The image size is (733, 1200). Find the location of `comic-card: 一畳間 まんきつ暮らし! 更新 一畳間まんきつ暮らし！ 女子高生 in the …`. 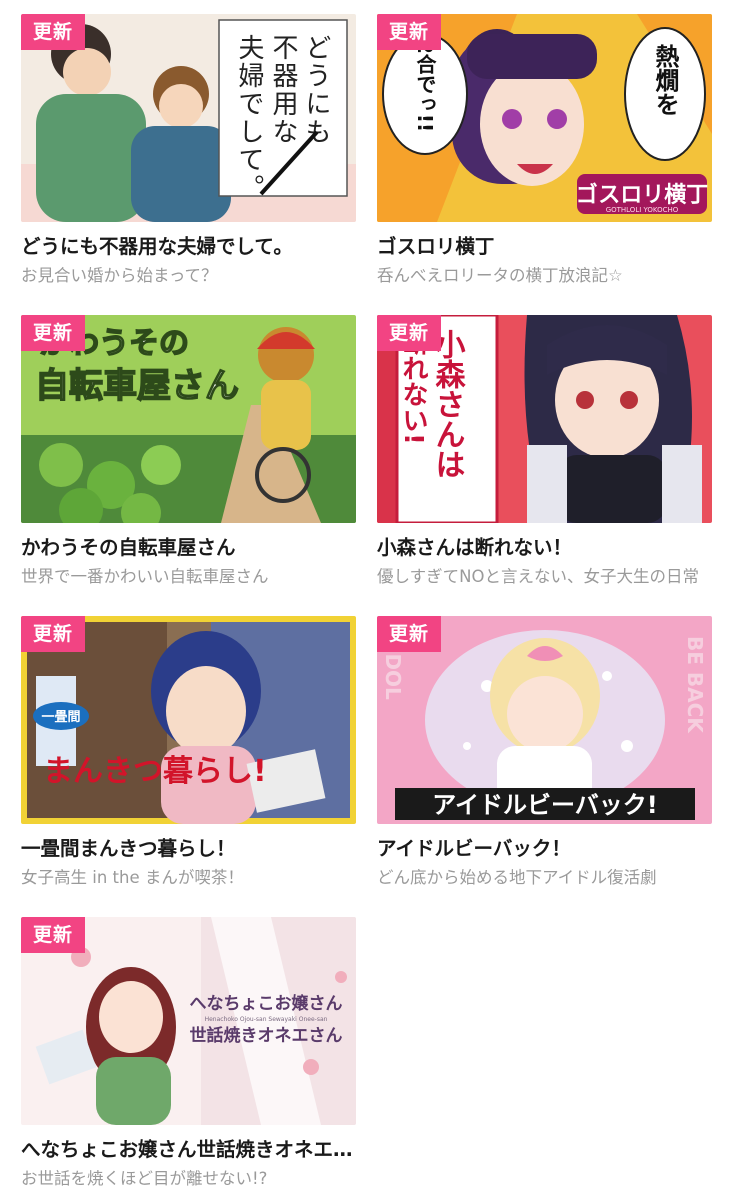

comic-card: 一畳間 まんきつ暮らし! 更新 一畳間まんきつ暮らし！ 女子高生 in the … is located at coordinates (188, 752).